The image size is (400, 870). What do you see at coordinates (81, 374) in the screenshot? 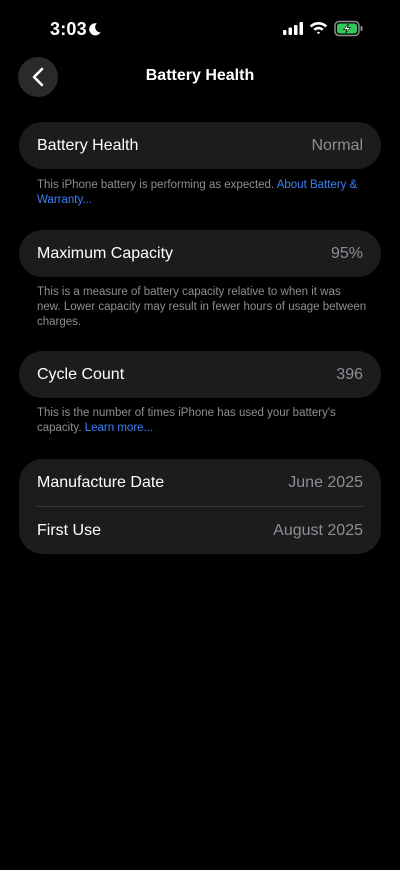
I see `cycle-count-label: Cycle Count` at bounding box center [81, 374].